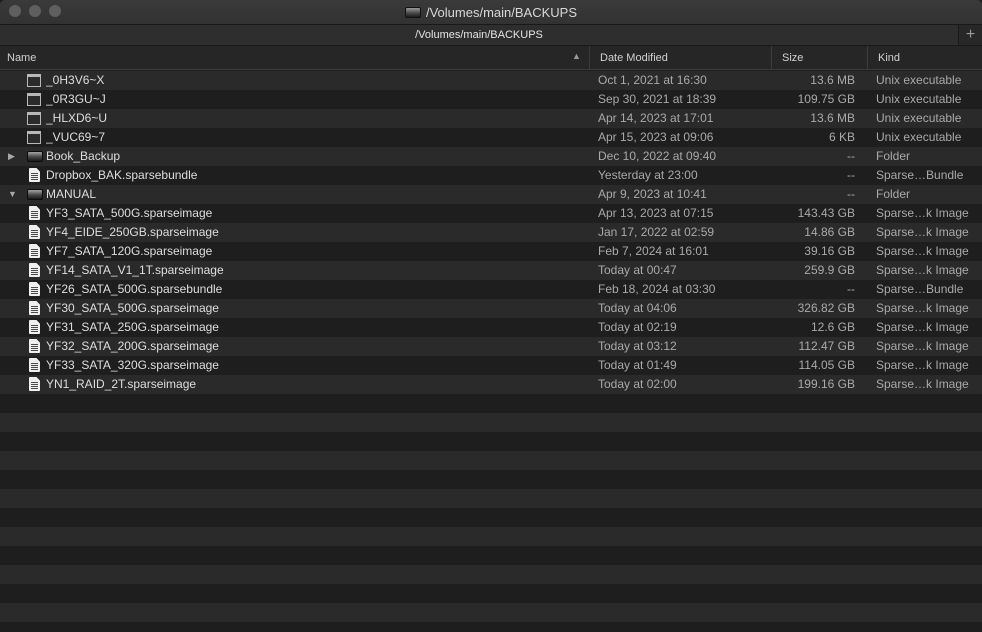 This screenshot has height=632, width=982. Describe the element at coordinates (77, 118) in the screenshot. I see `file-name: _HLXD6~U` at that location.